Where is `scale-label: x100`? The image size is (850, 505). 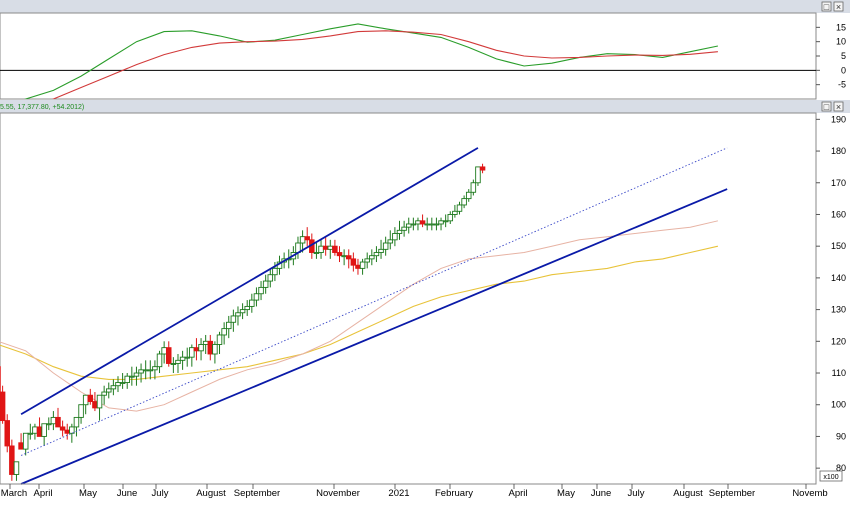 scale-label: x100 is located at coordinates (830, 477).